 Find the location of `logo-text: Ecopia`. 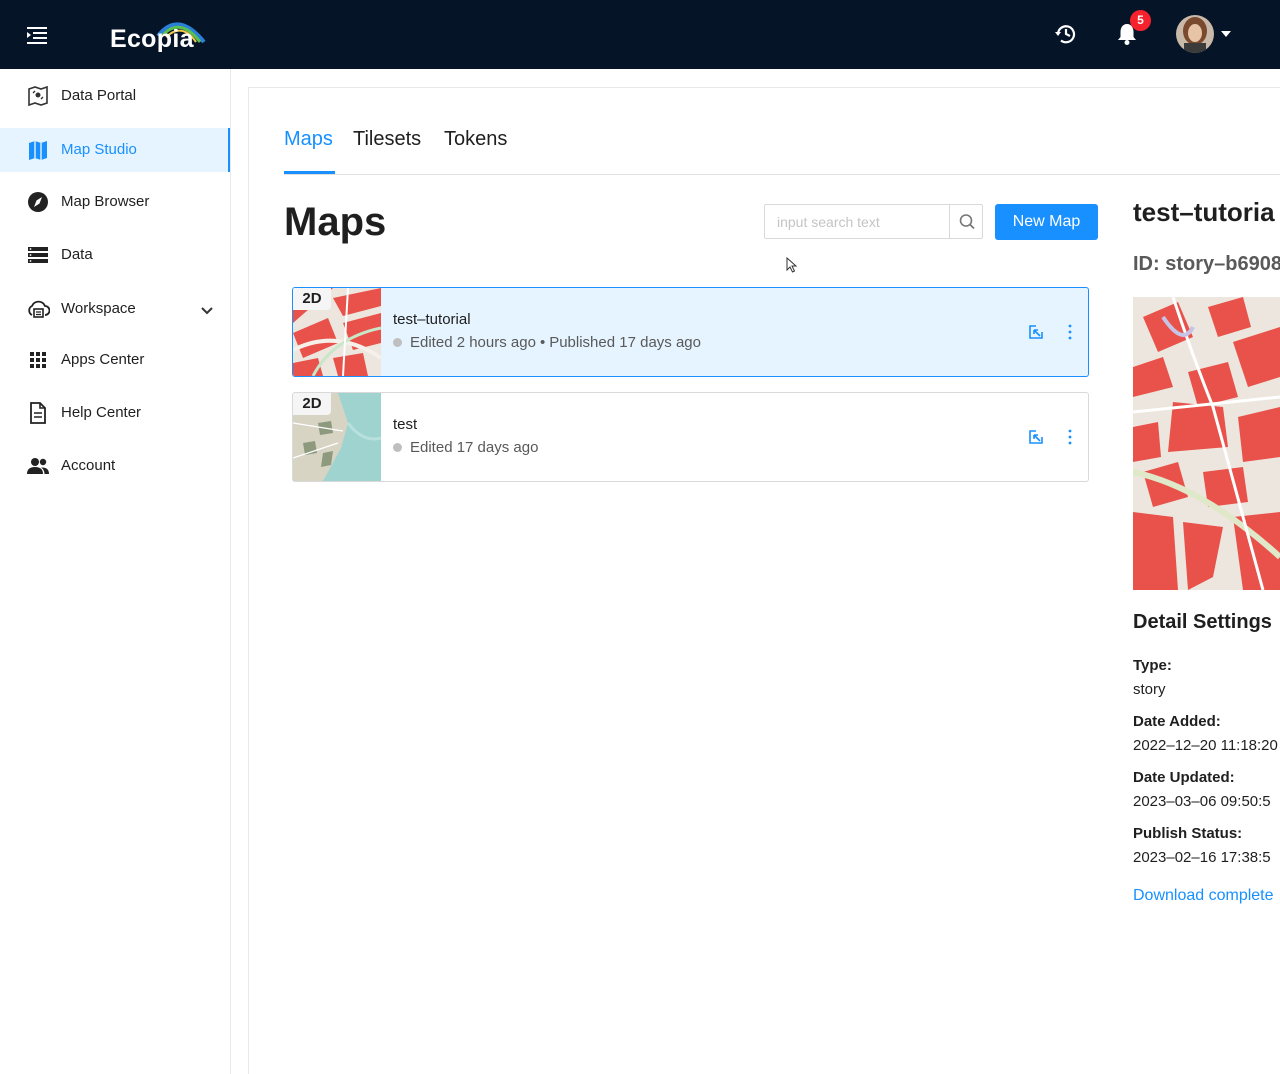

logo-text: Ecopia is located at coordinates (152, 39).